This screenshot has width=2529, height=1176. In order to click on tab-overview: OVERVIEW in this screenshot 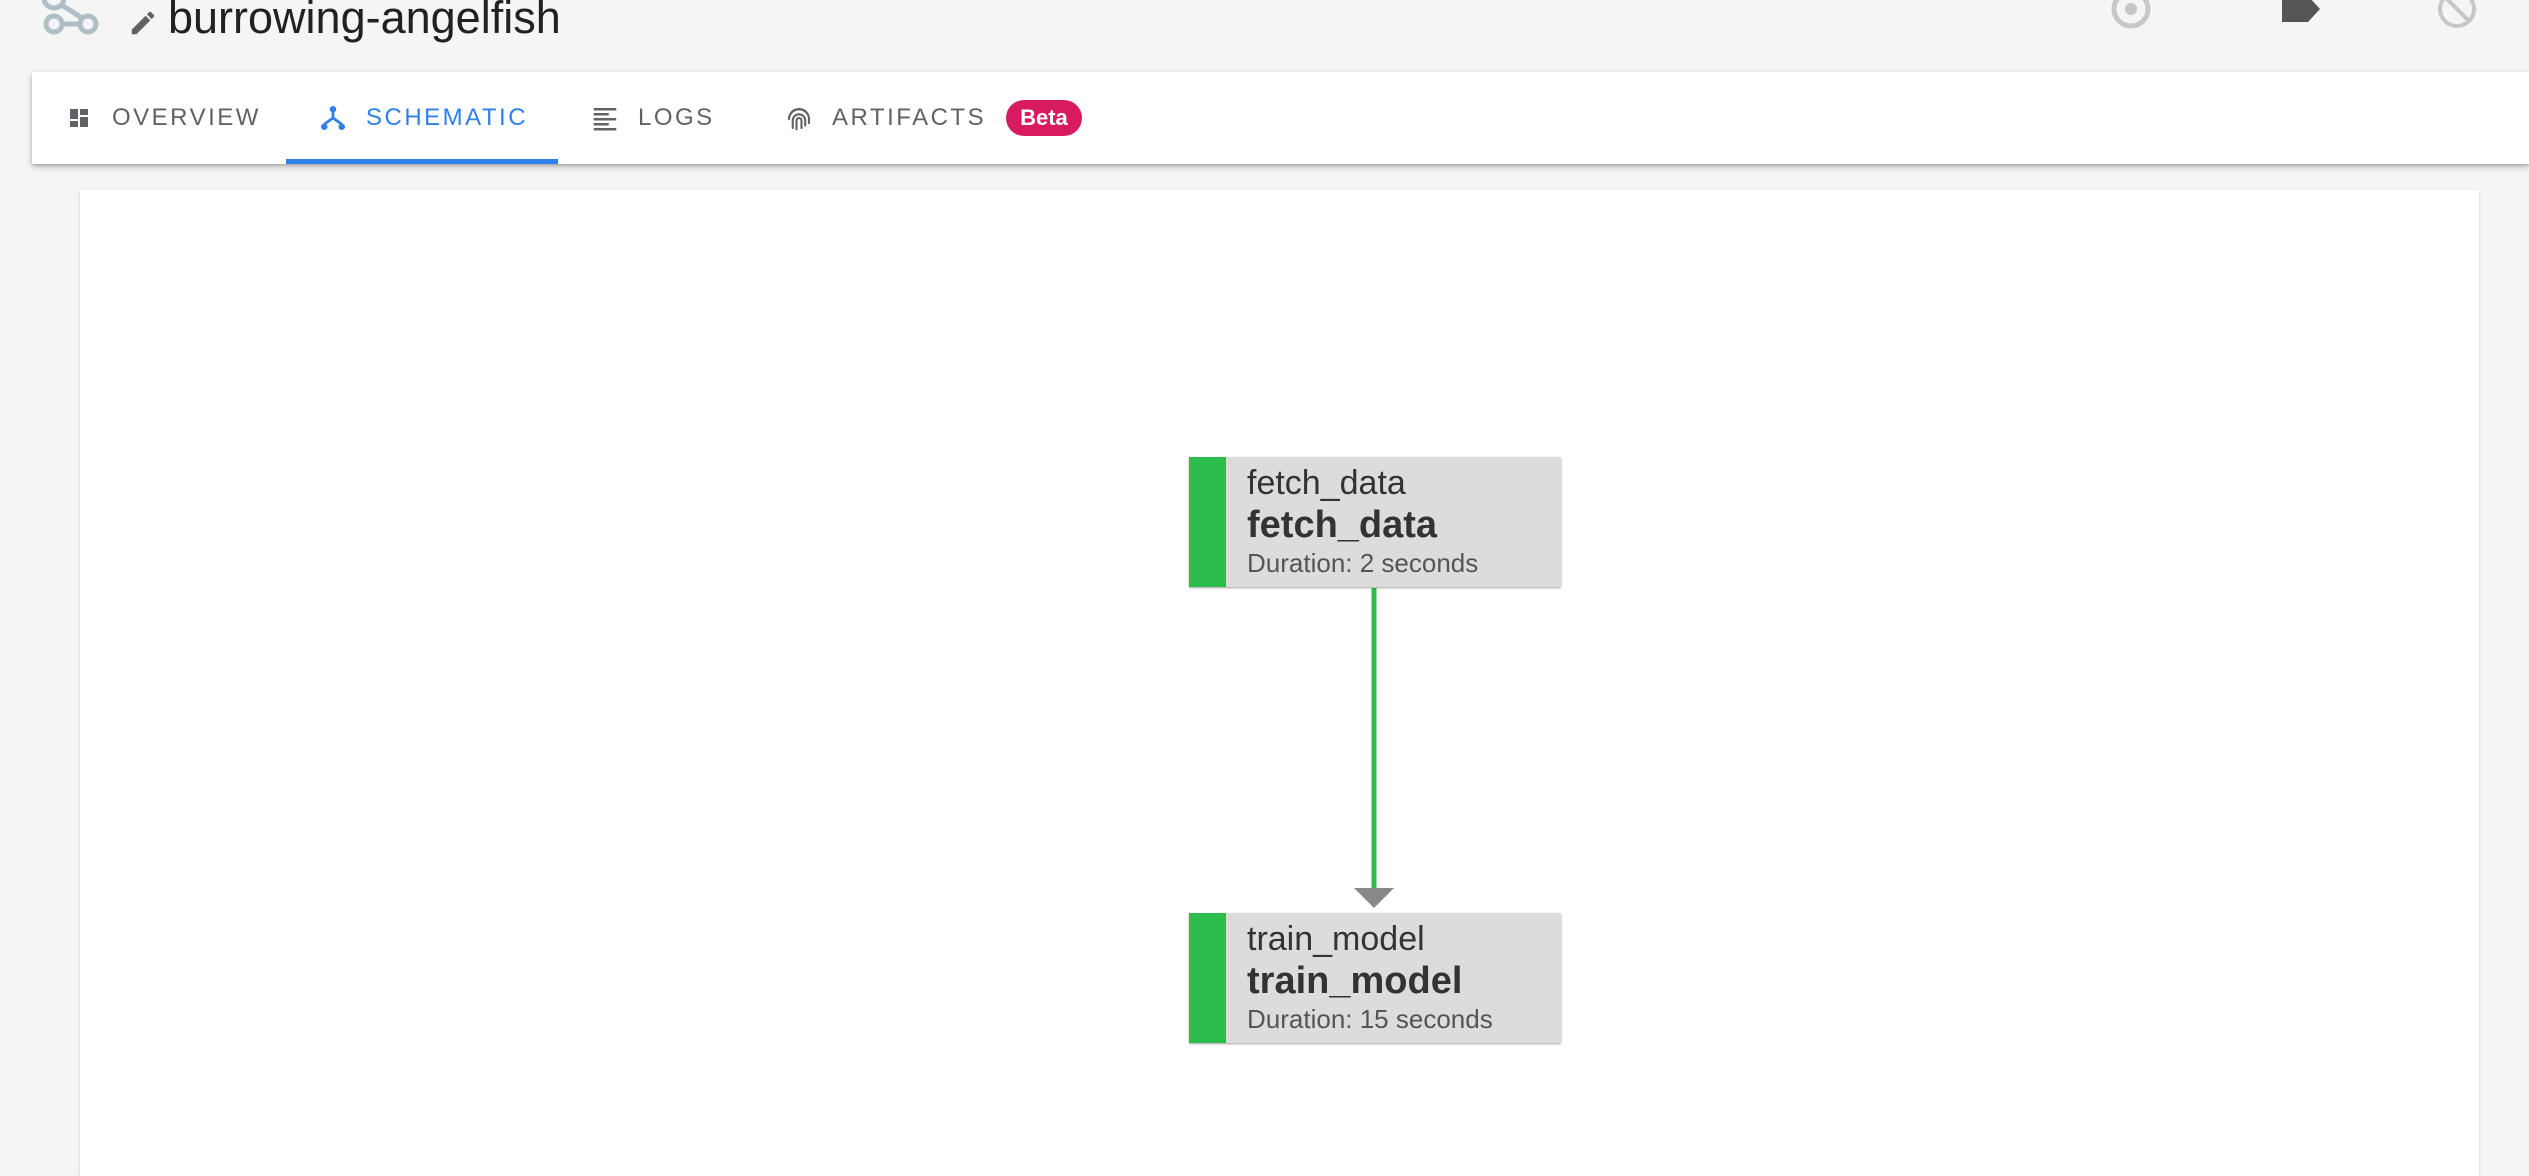, I will do `click(159, 118)`.